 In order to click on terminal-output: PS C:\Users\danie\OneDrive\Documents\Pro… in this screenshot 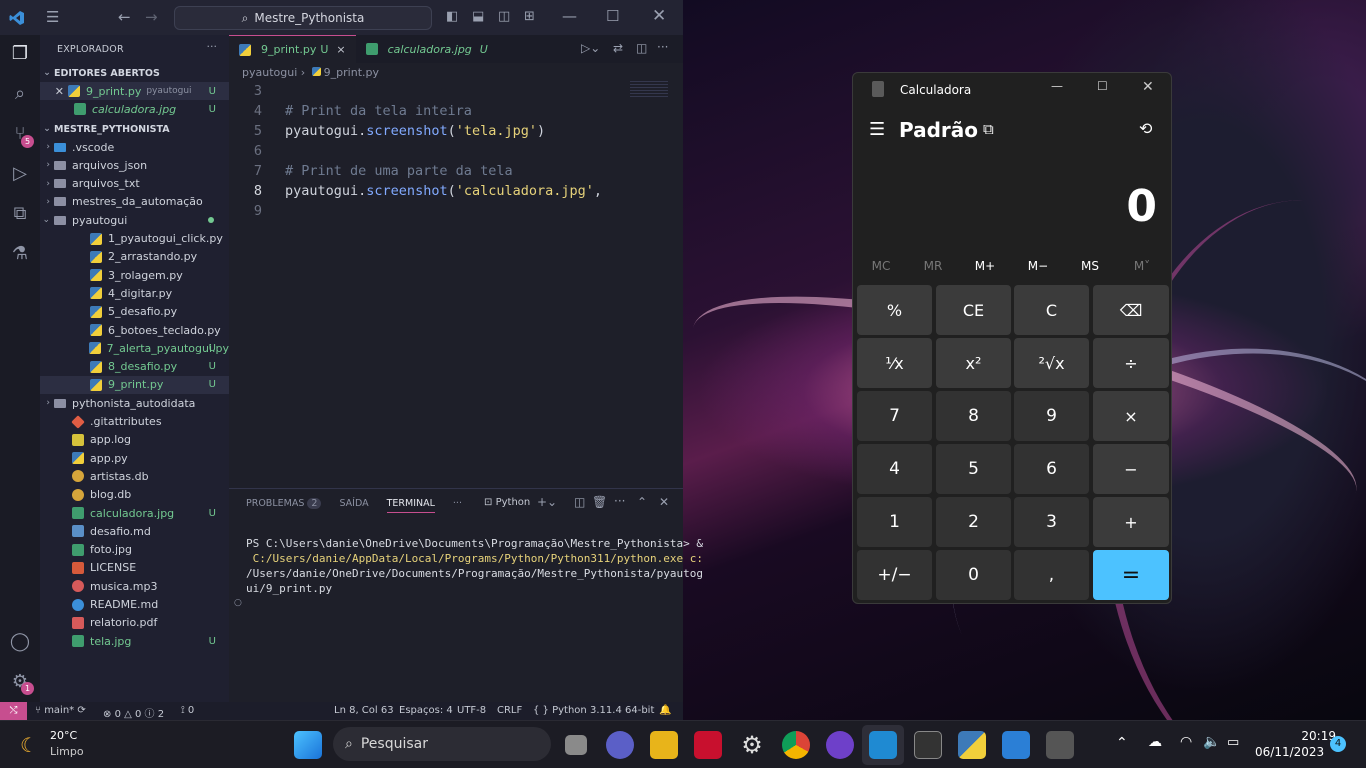, I will do `click(474, 566)`.